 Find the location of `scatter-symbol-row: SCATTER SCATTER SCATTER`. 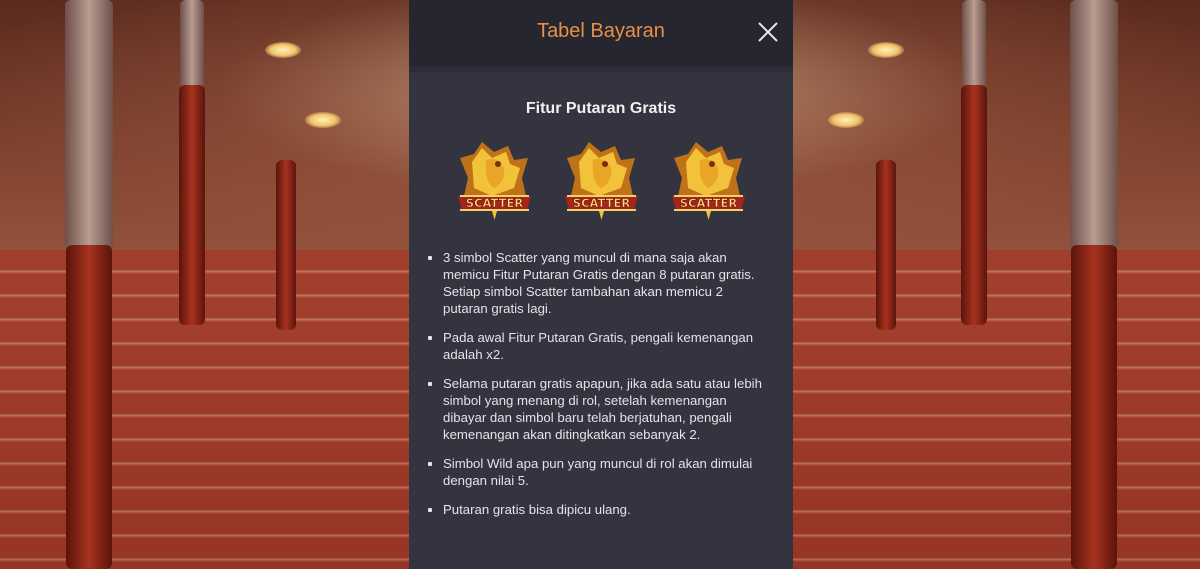

scatter-symbol-row: SCATTER SCATTER SCATTER is located at coordinates (601, 180).